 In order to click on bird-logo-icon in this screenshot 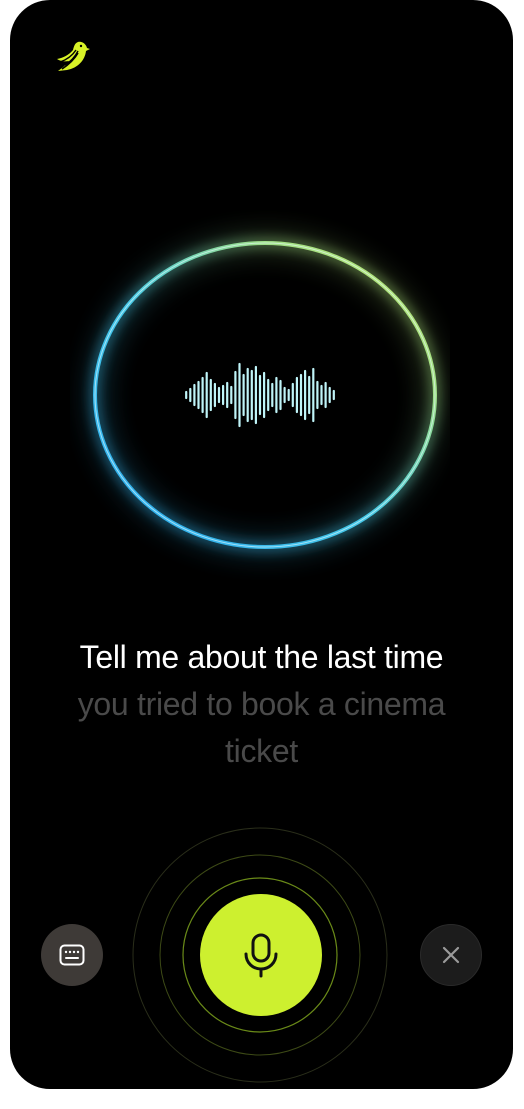, I will do `click(73, 56)`.